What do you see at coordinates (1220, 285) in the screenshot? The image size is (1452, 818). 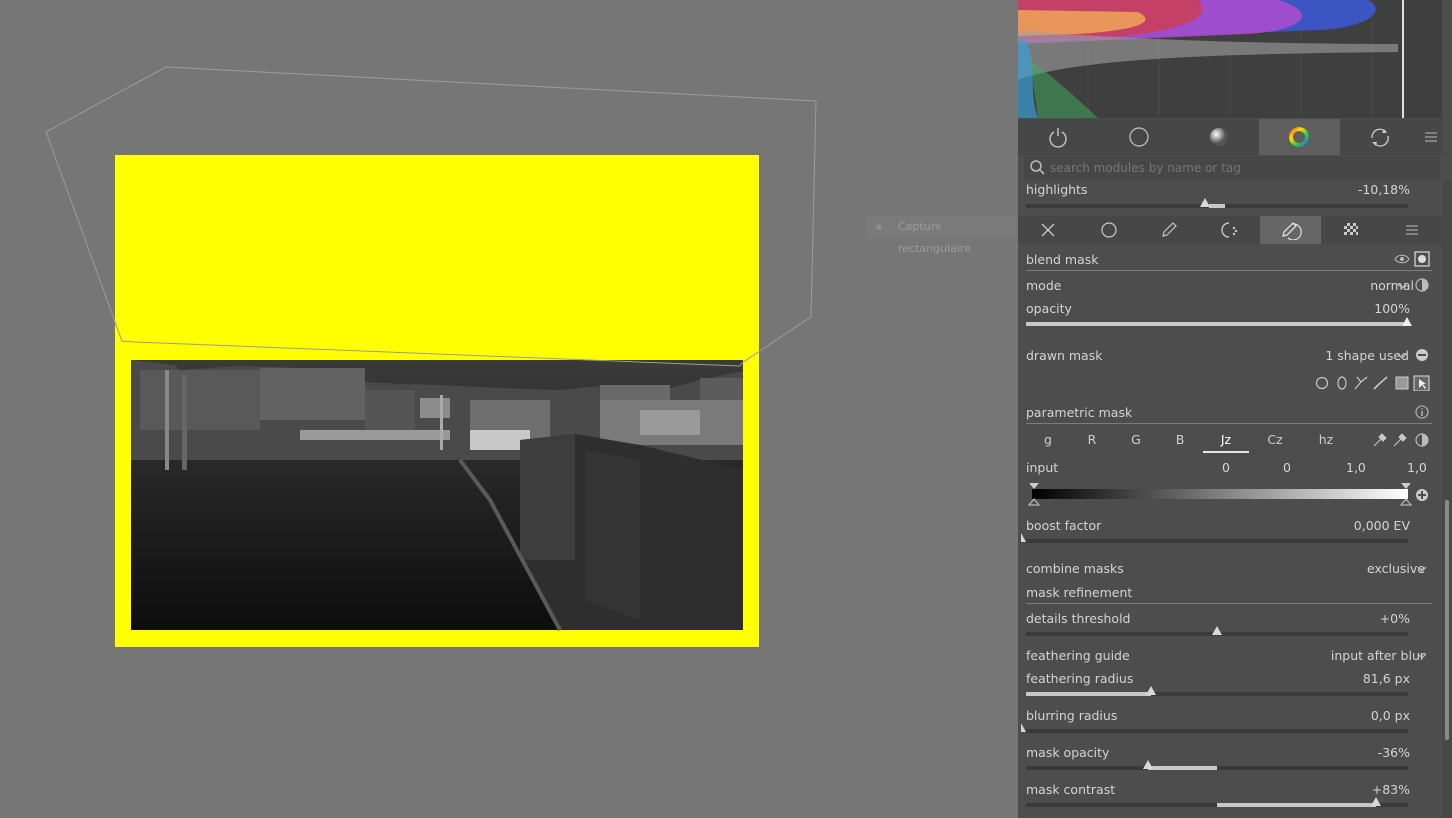 I see `mode-row: mode normal` at bounding box center [1220, 285].